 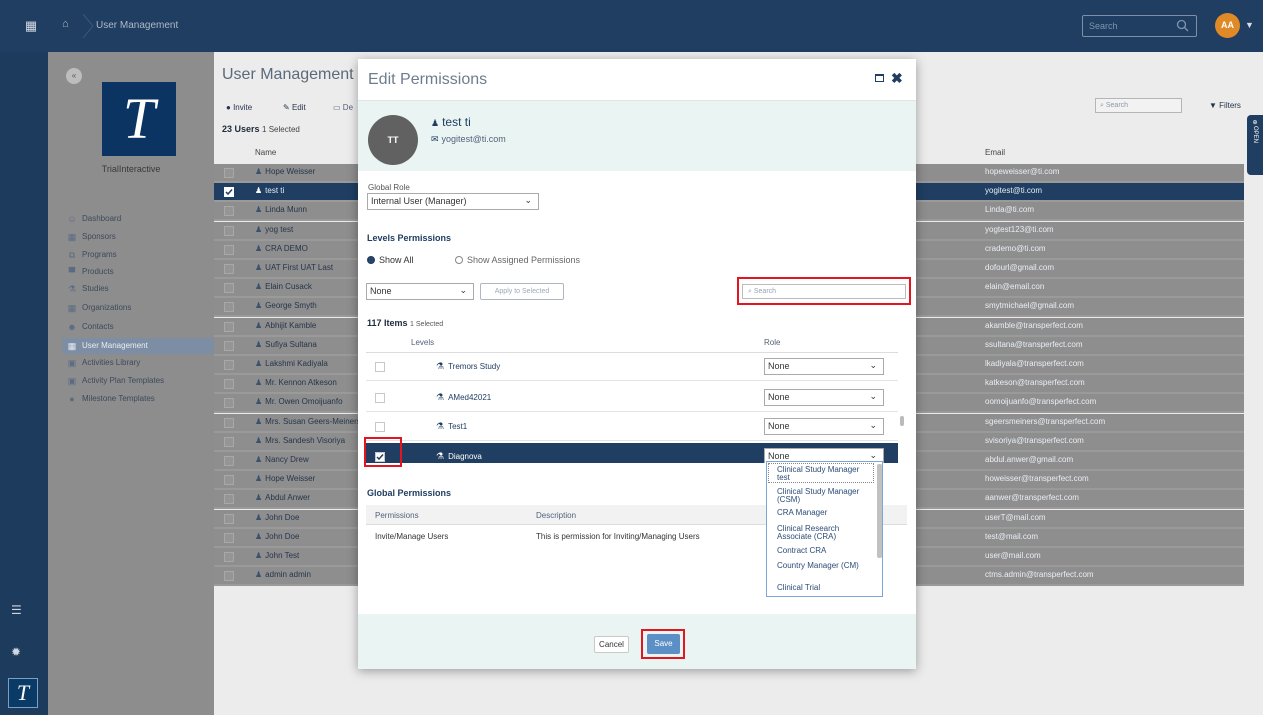 What do you see at coordinates (632, 367) in the screenshot?
I see `level-row: ⚗ Tremors Study None ⌄` at bounding box center [632, 367].